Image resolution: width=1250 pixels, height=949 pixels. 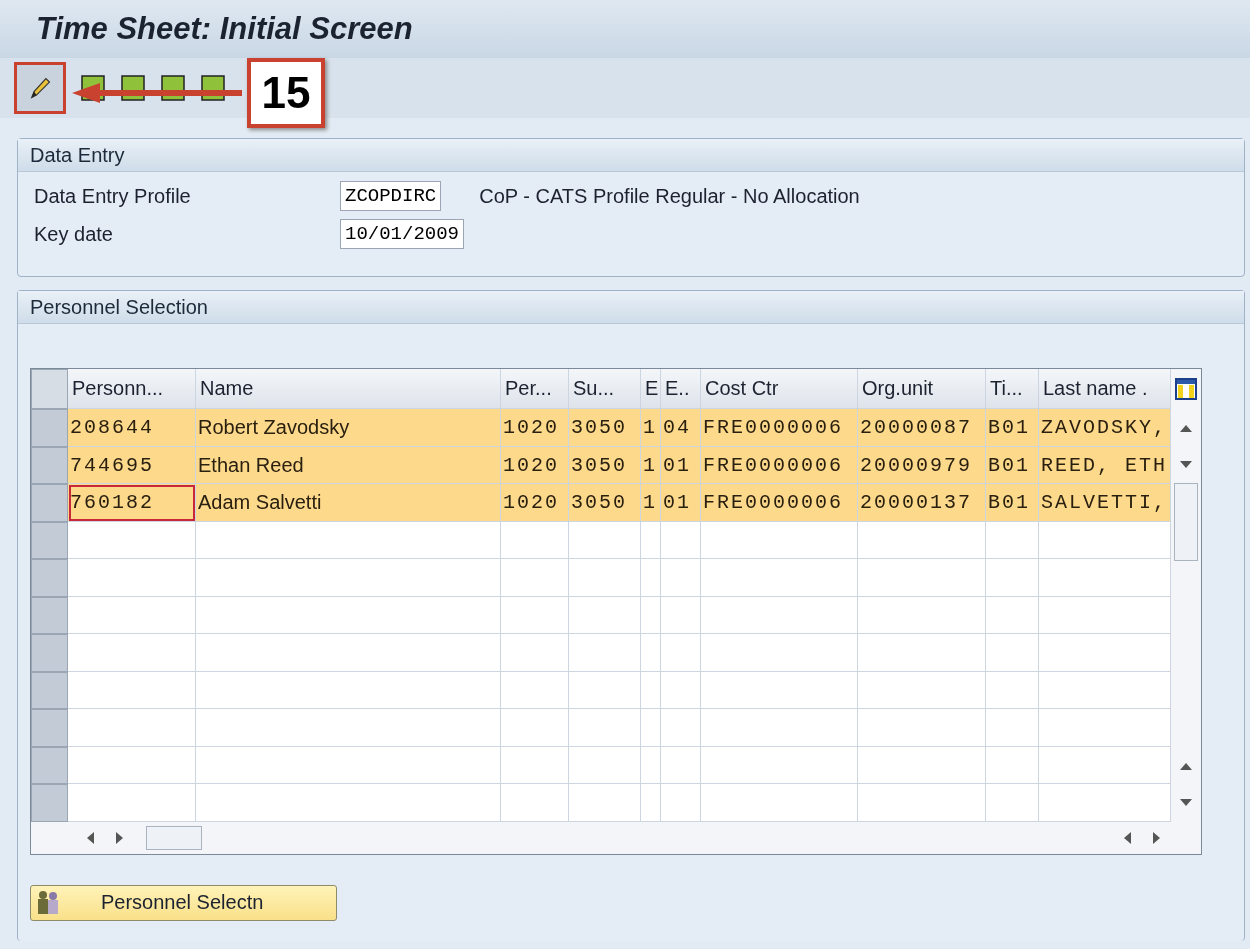 What do you see at coordinates (1105, 503) in the screenshot?
I see `table-cell: SALVETTI,` at bounding box center [1105, 503].